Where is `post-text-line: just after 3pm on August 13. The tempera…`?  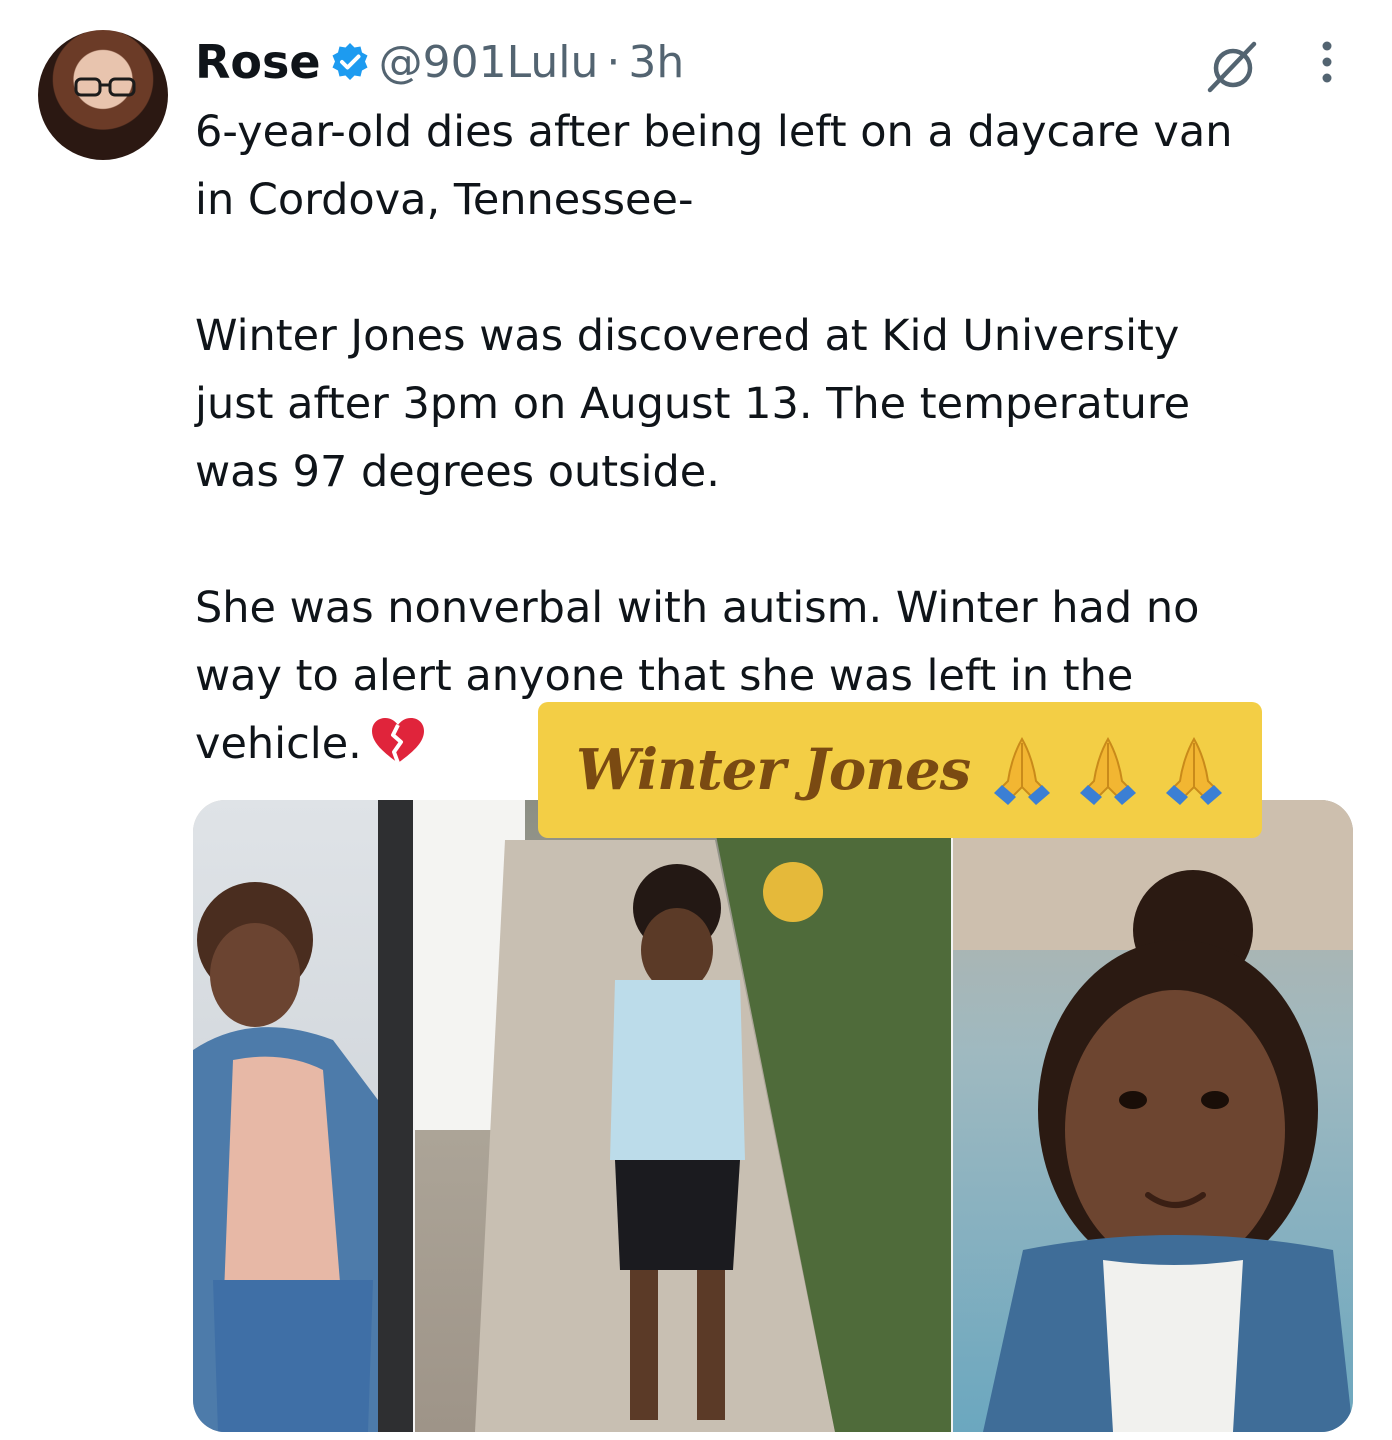
post-text-line: just after 3pm on August 13. The tempera… is located at coordinates (693, 404).